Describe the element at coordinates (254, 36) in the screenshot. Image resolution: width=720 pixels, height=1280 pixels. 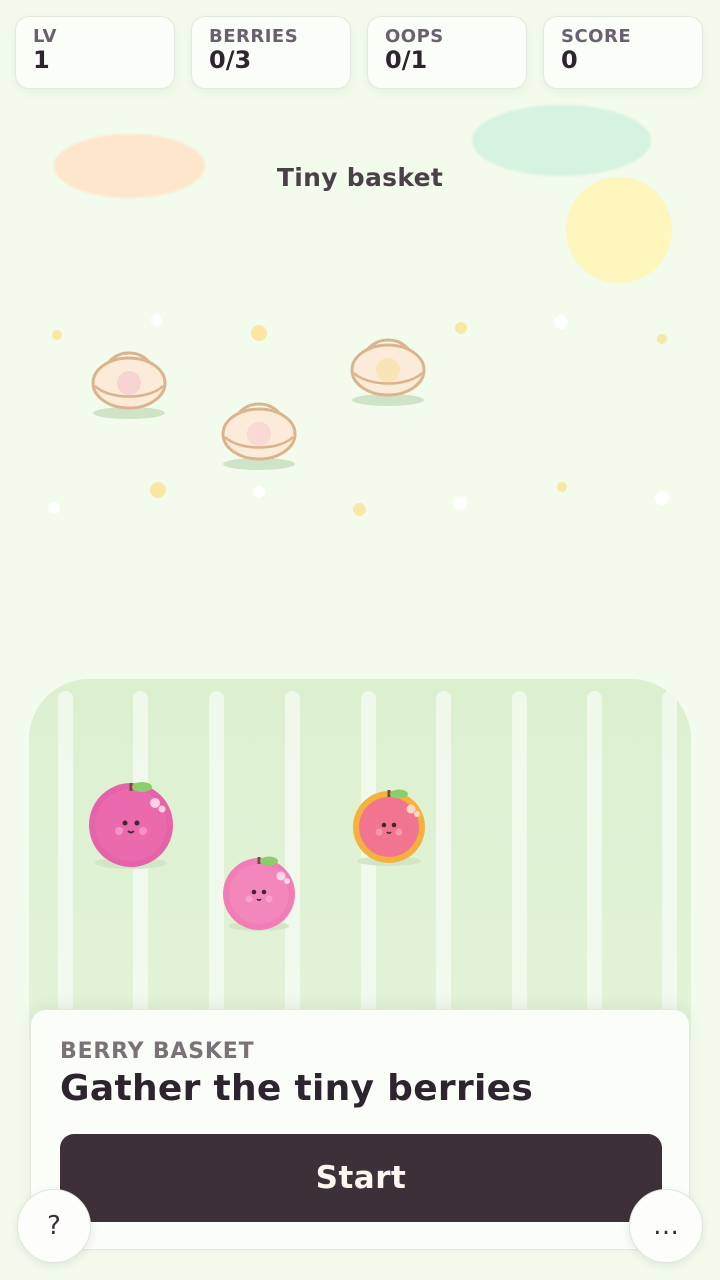
I see `berries-label: BERRIES` at that location.